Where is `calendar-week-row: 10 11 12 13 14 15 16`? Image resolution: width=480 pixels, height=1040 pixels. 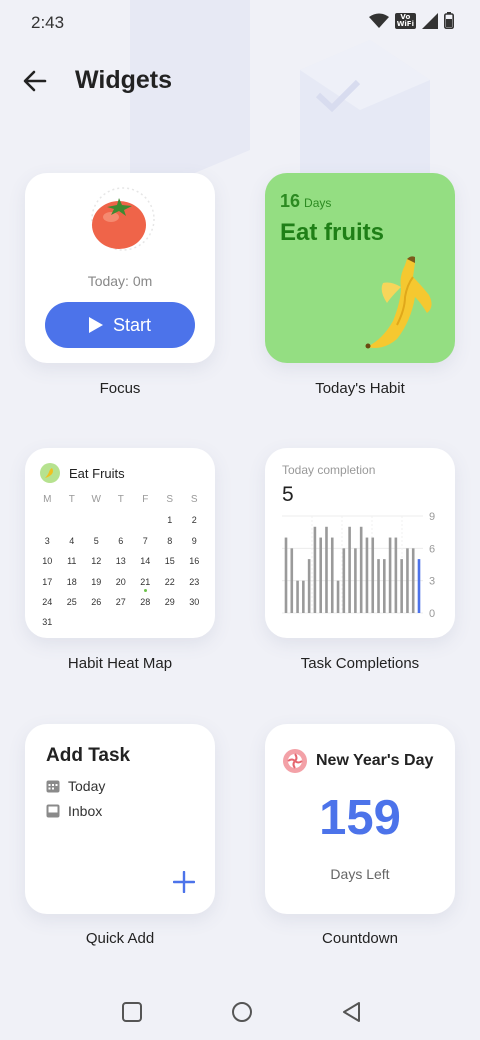 calendar-week-row: 10 11 12 13 14 15 16 is located at coordinates (121, 561).